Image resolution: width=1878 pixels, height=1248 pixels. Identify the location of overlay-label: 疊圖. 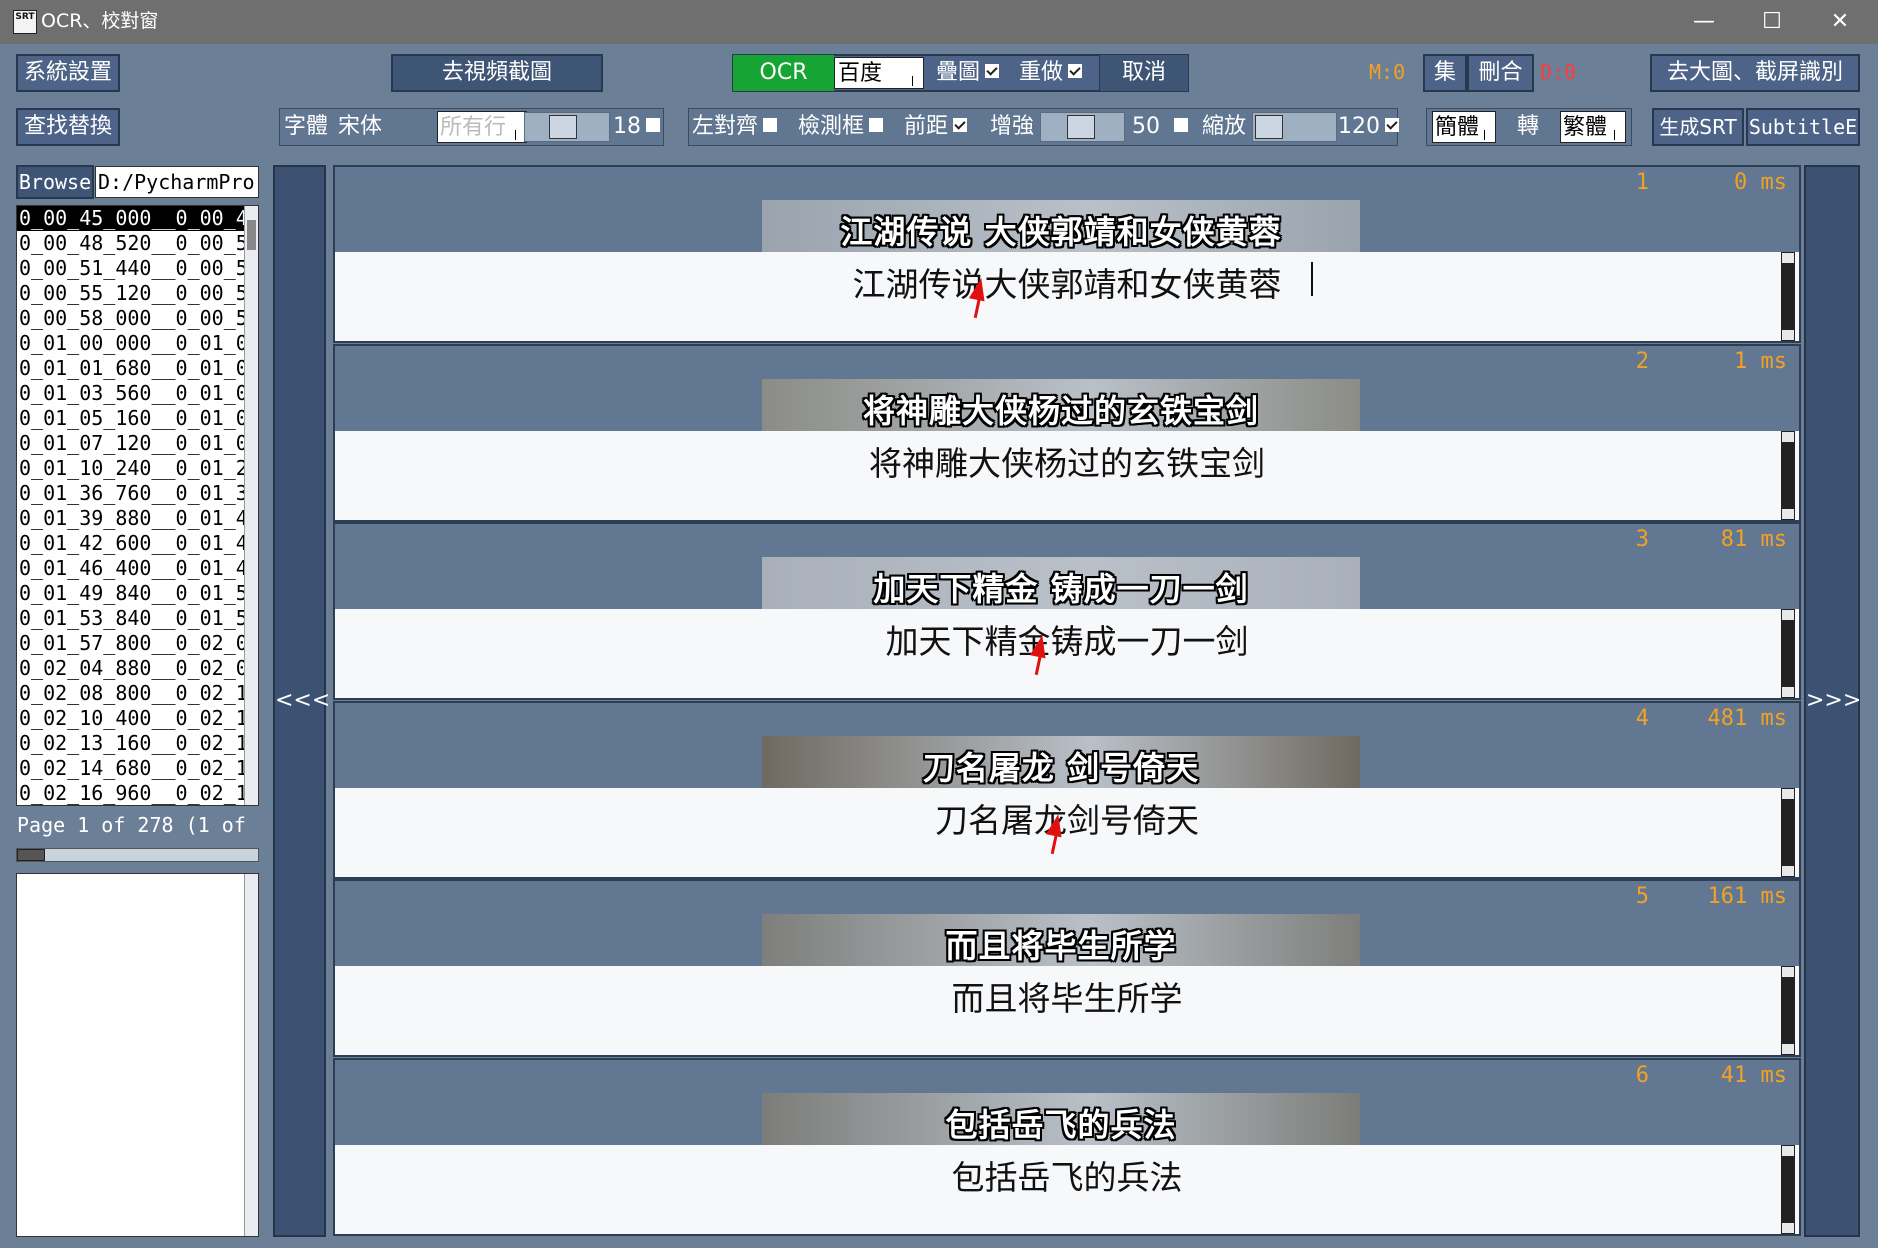
(958, 72).